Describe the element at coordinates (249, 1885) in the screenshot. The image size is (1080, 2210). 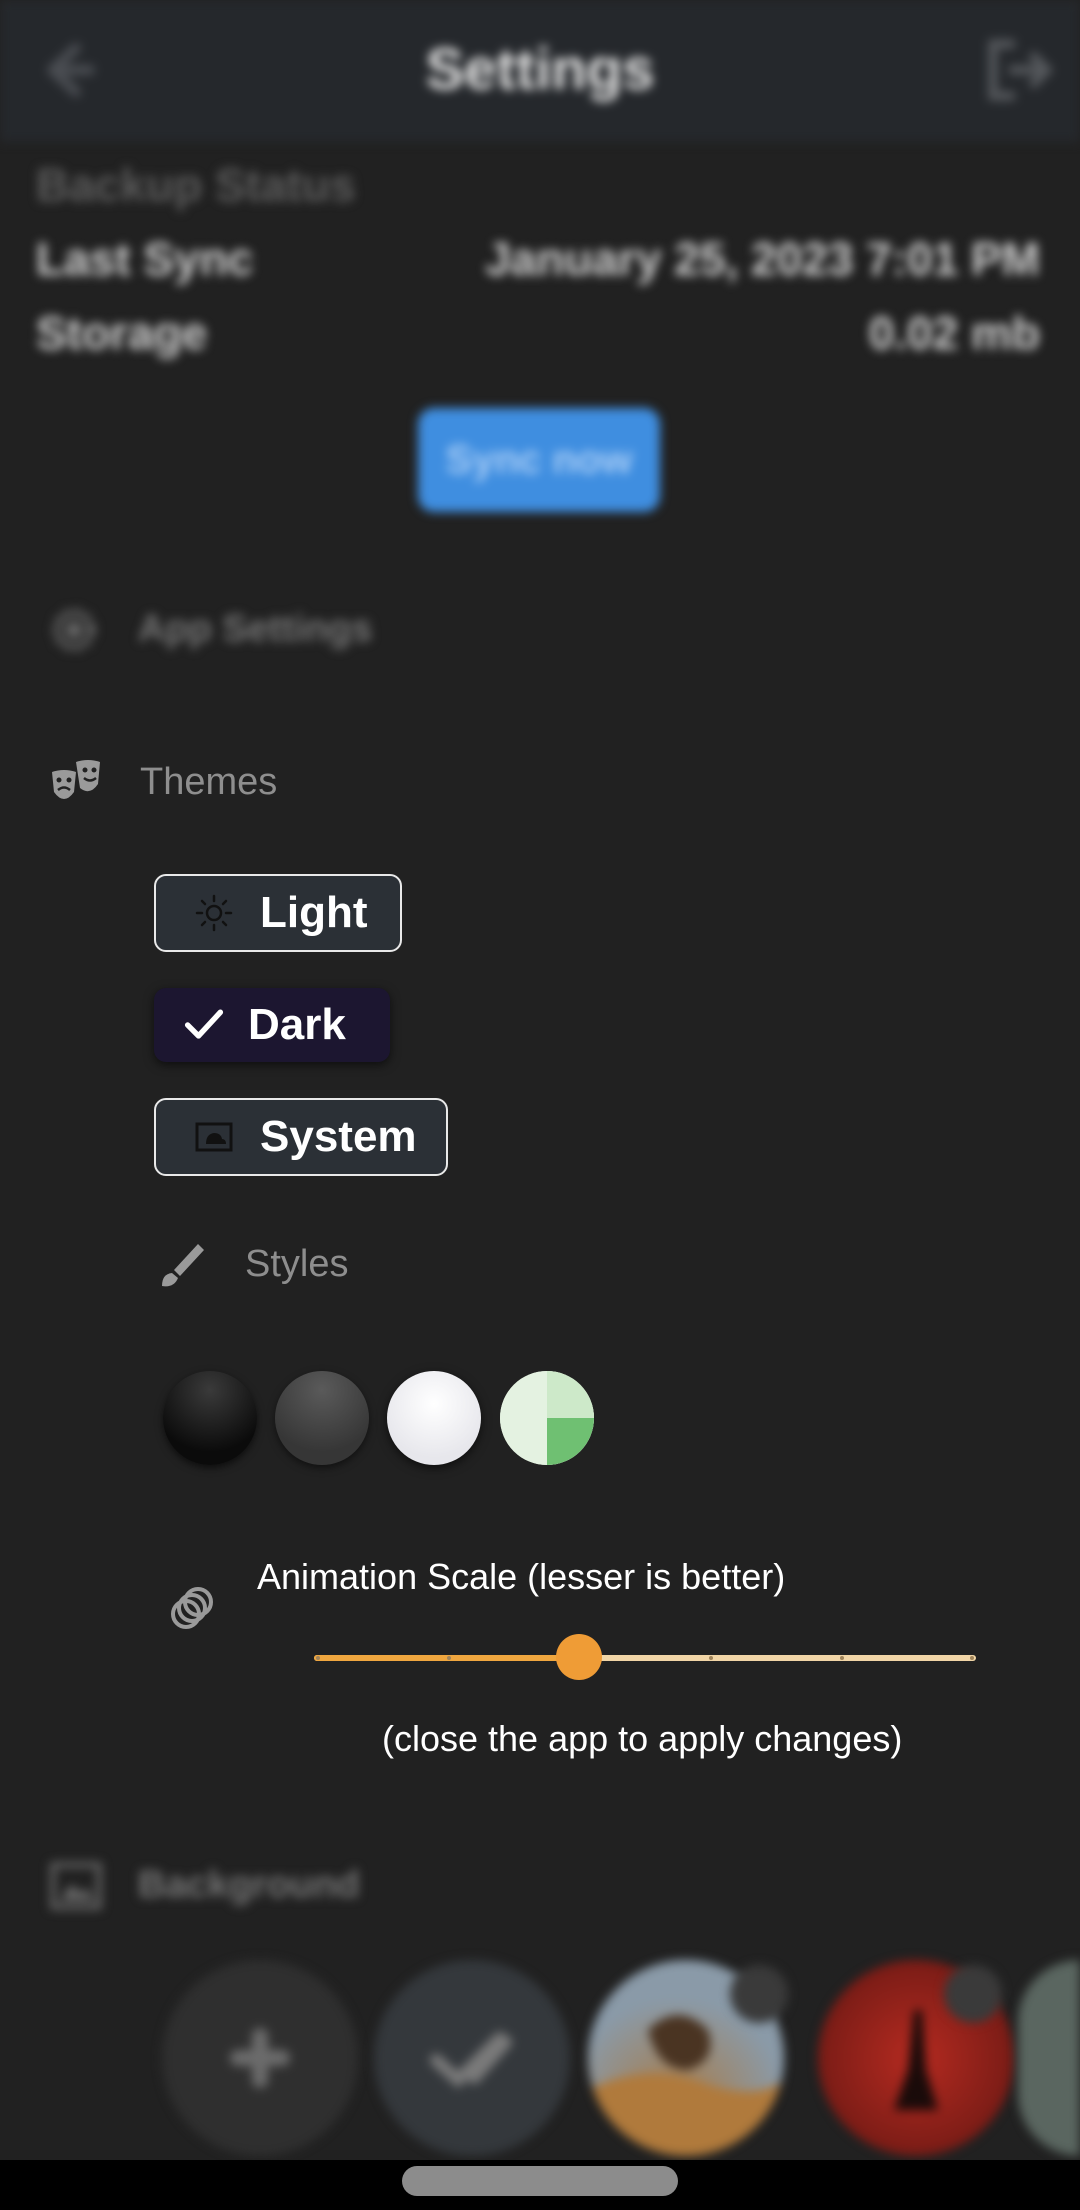
I see `background-label: Background` at that location.